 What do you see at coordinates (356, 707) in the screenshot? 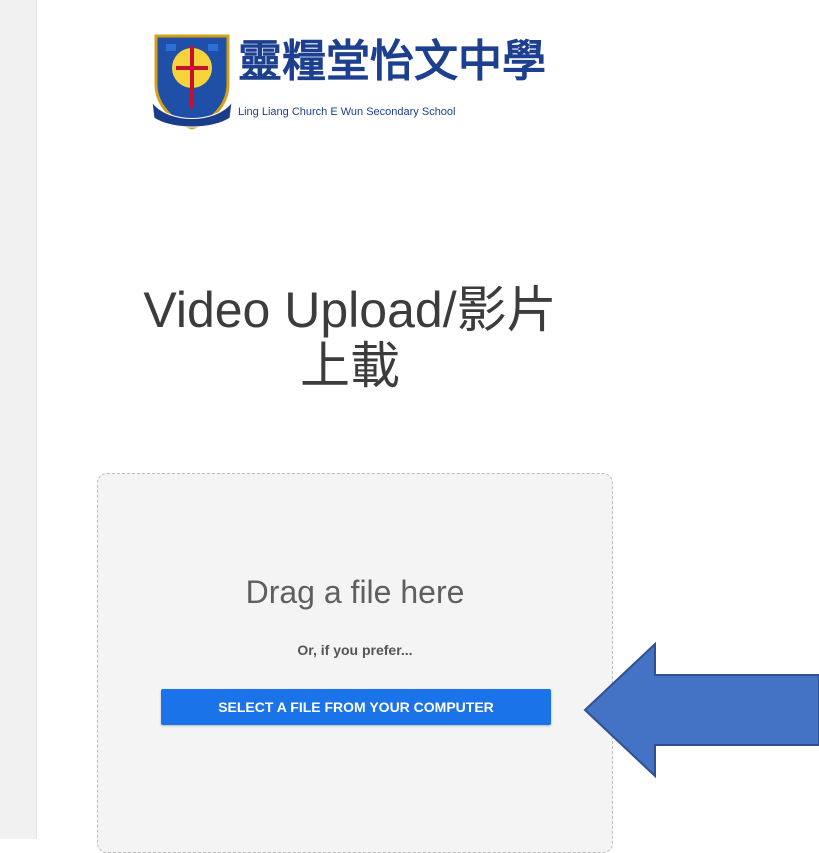
I see `select-file-button: SELECT A FILE FROM YOUR COMPUTER` at bounding box center [356, 707].